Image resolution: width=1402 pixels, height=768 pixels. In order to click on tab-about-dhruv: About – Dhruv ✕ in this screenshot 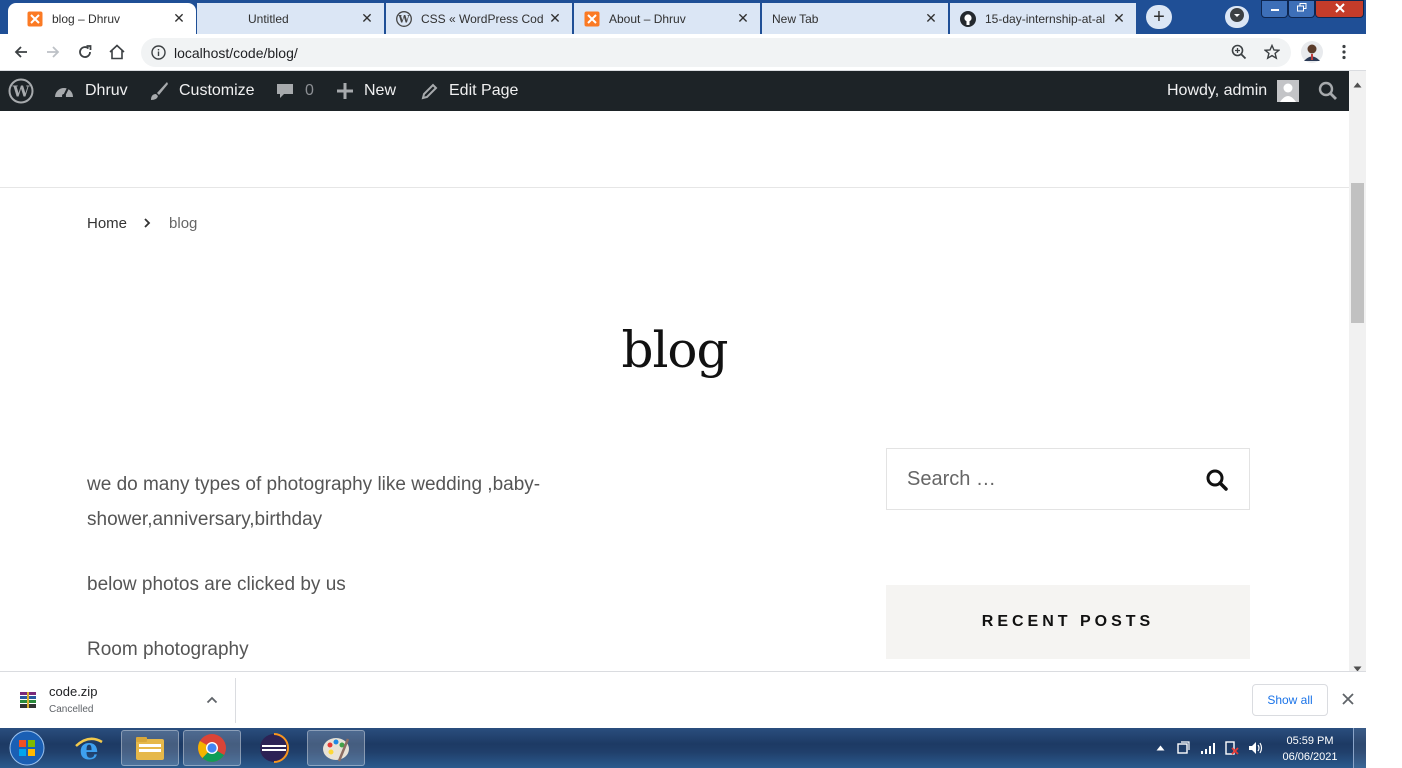, I will do `click(667, 18)`.